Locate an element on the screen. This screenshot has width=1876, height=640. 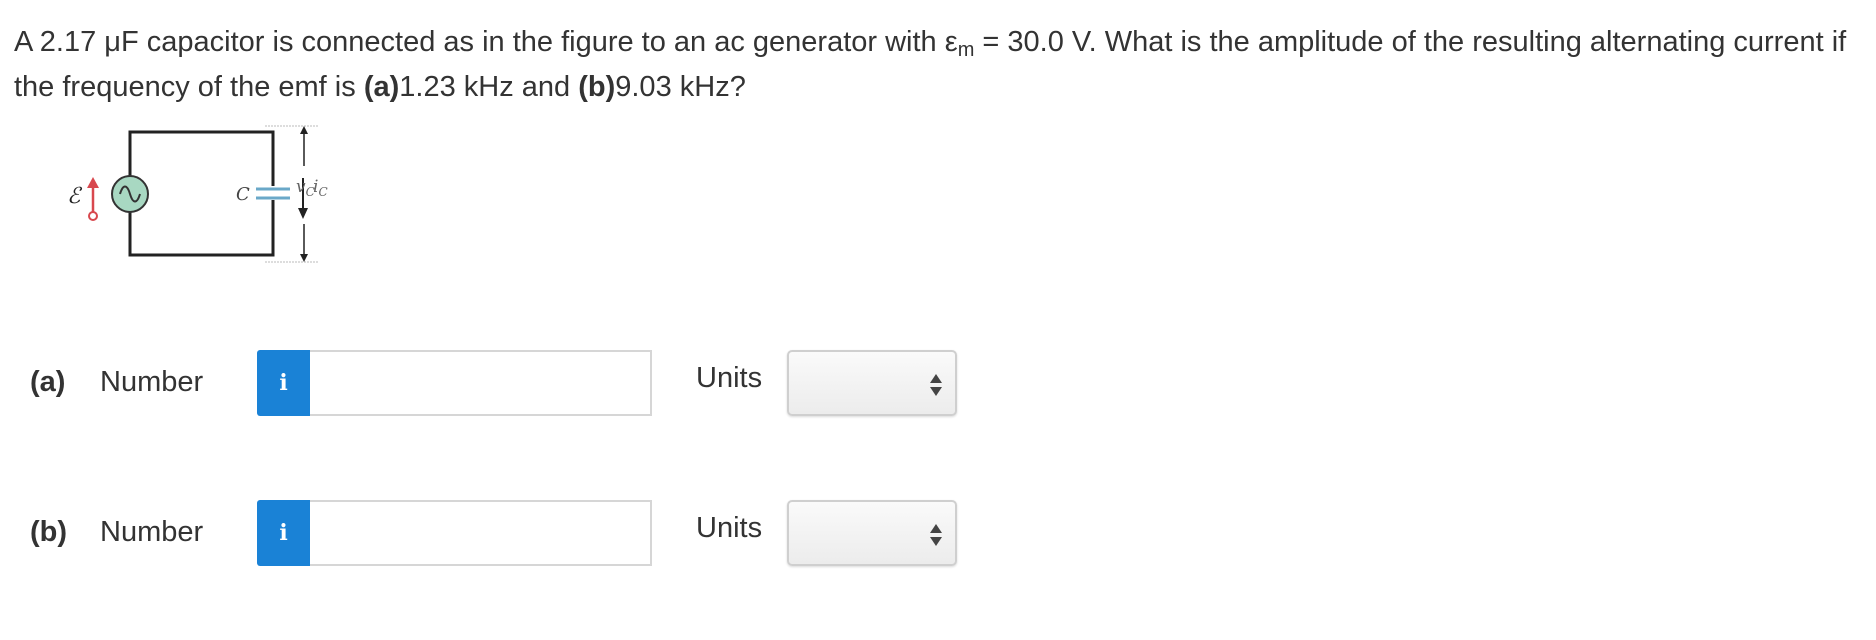
emf-symbol: ℰ is located at coordinates (75, 196).